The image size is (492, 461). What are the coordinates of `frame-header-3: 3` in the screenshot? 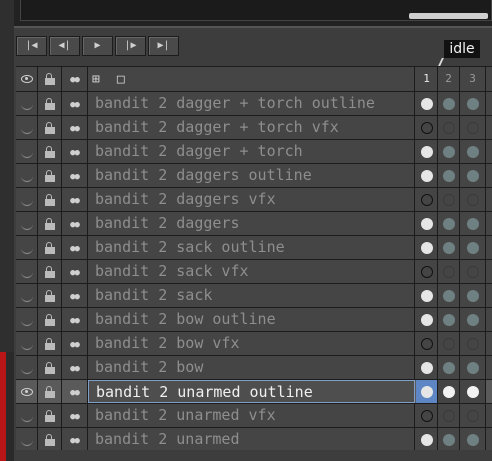 It's located at (473, 79).